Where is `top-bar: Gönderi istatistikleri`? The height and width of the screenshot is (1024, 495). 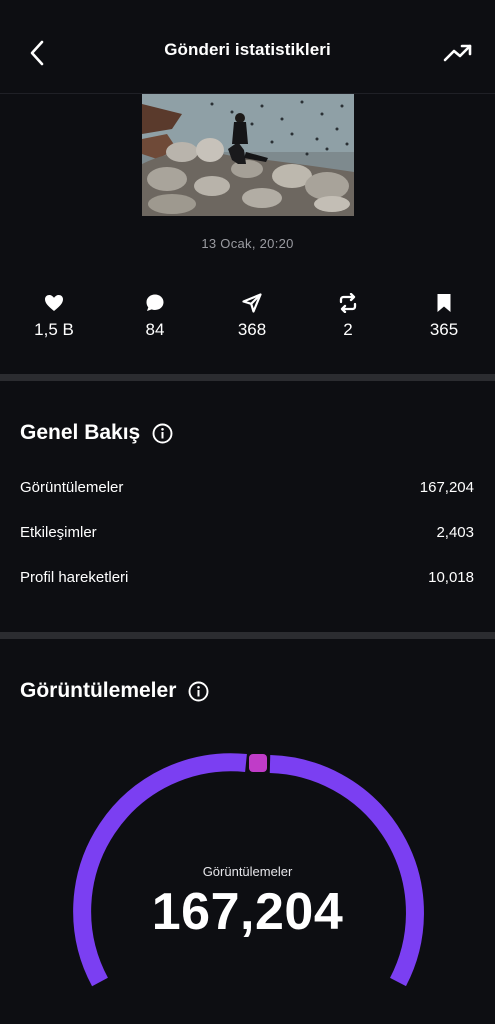
top-bar: Gönderi istatistikleri is located at coordinates (247, 47).